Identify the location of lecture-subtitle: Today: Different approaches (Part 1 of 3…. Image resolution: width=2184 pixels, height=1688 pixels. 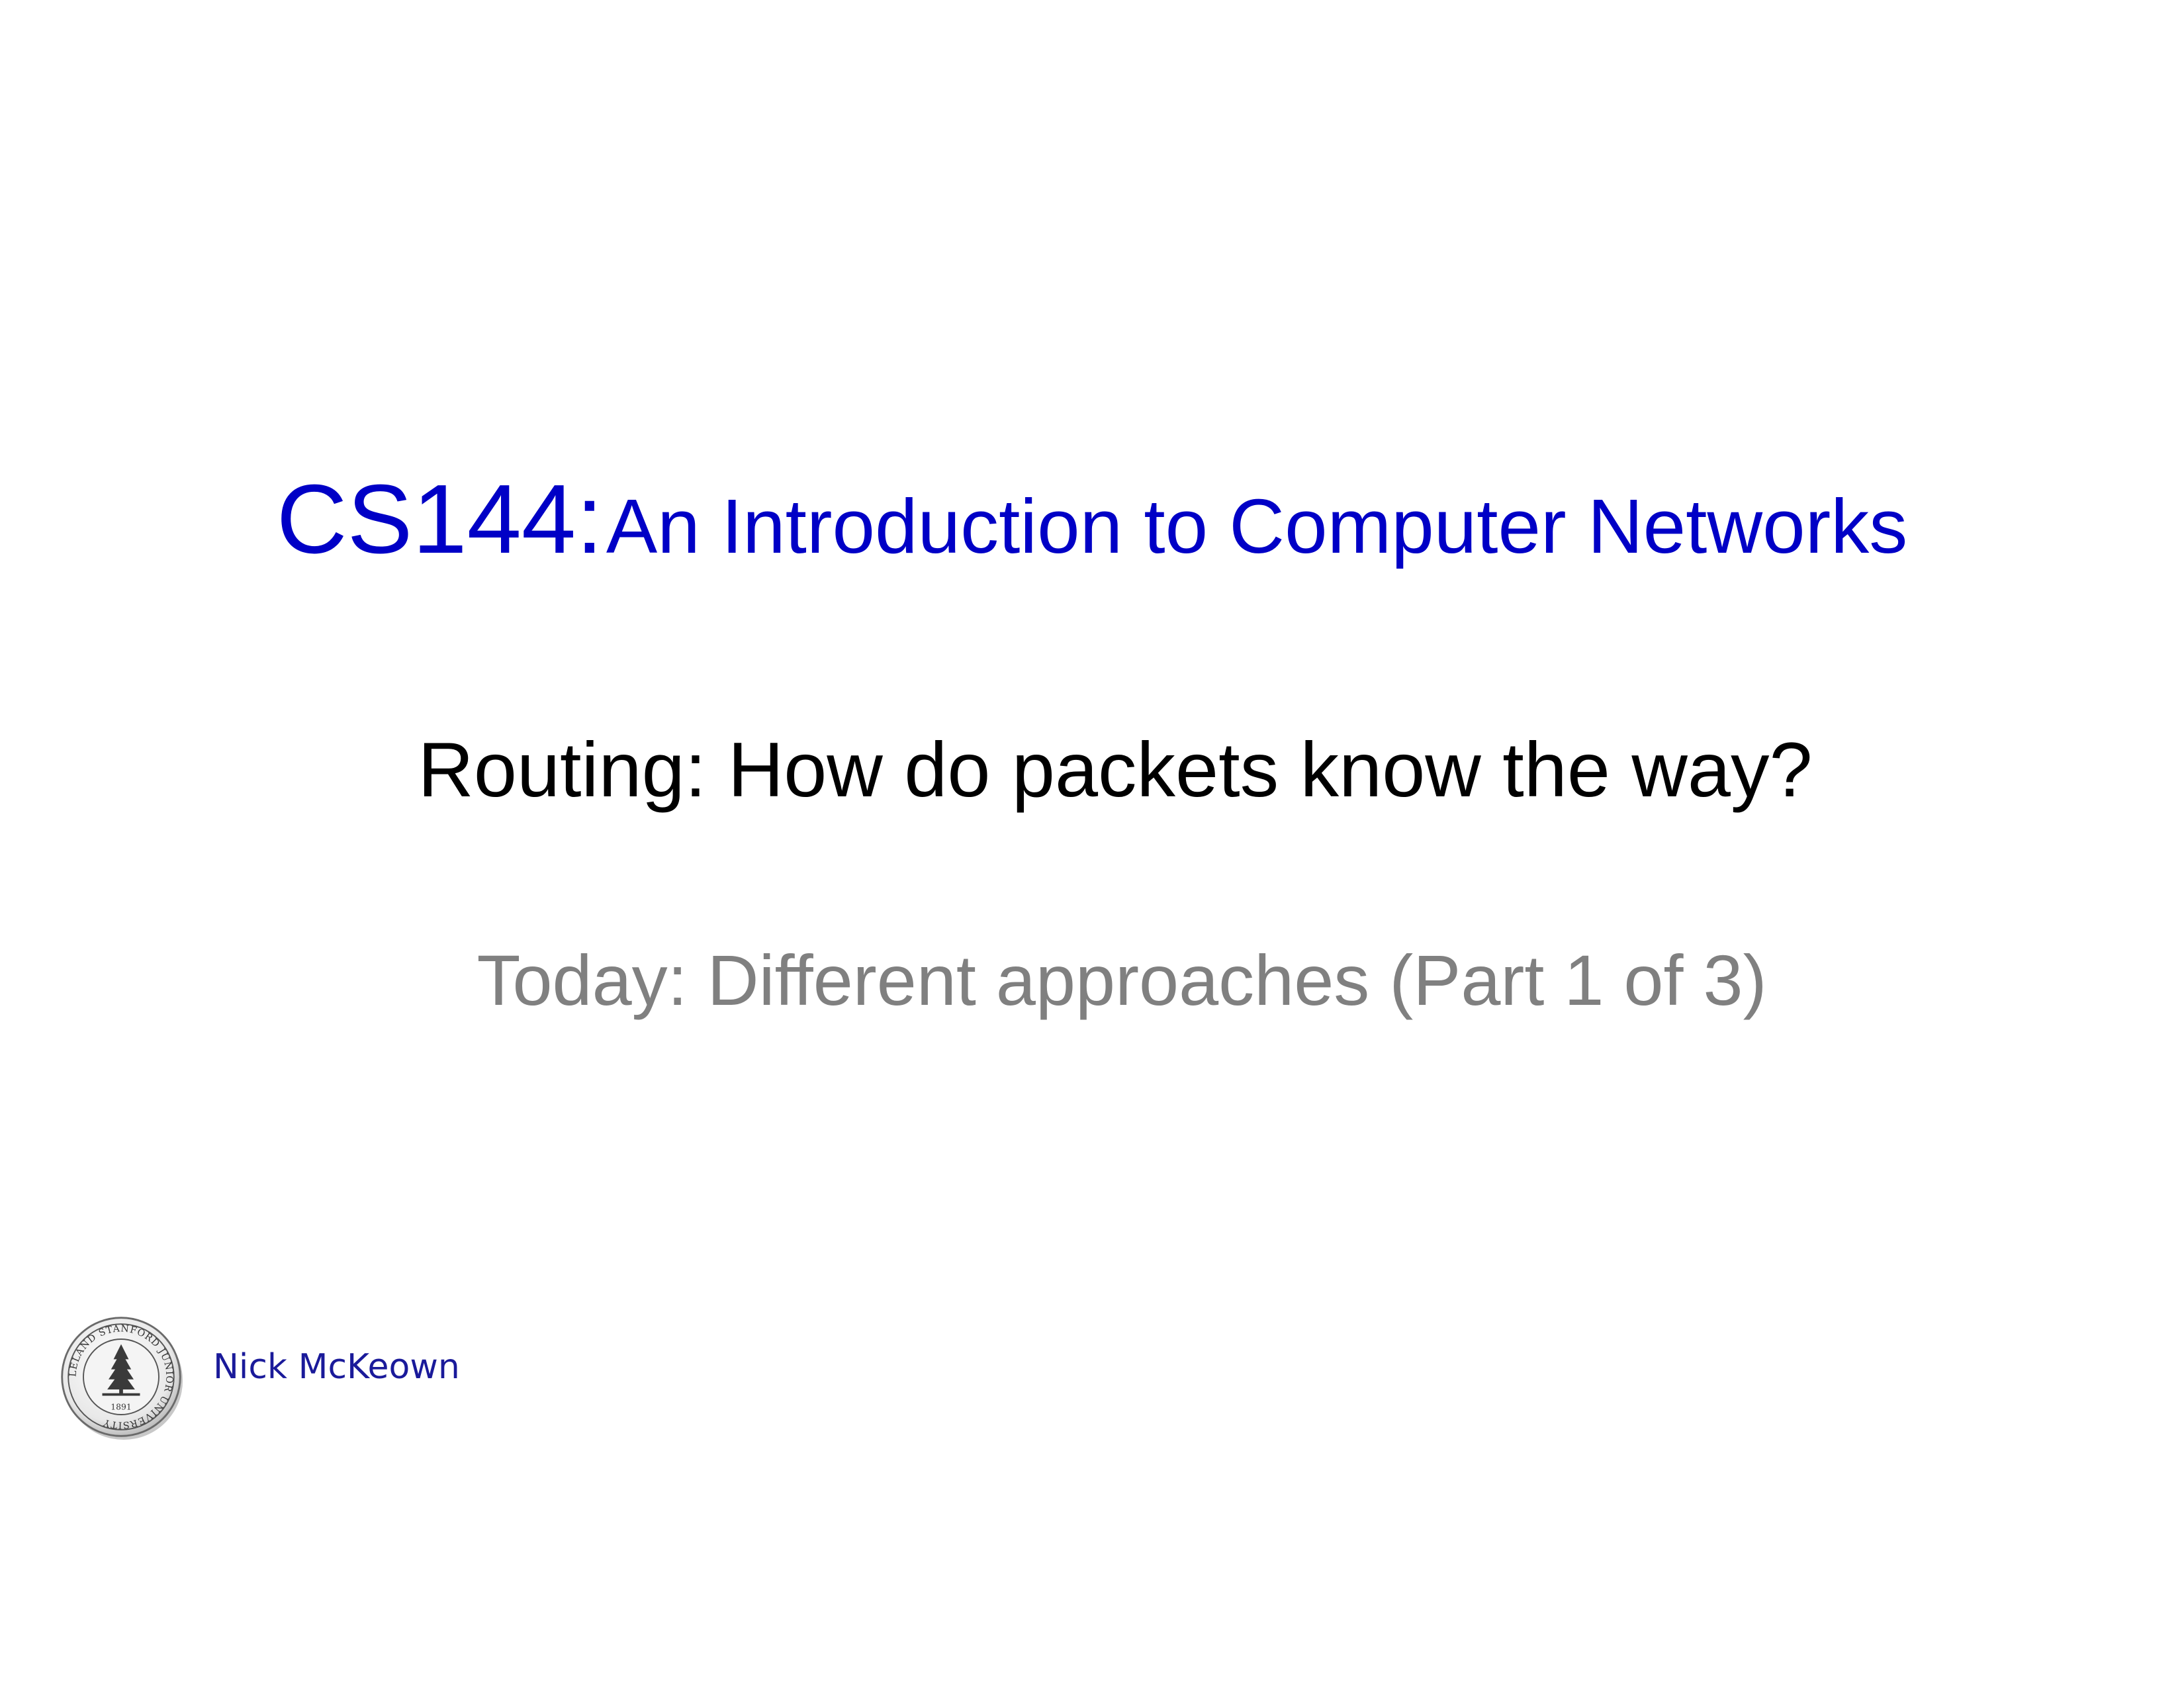
(1122, 980).